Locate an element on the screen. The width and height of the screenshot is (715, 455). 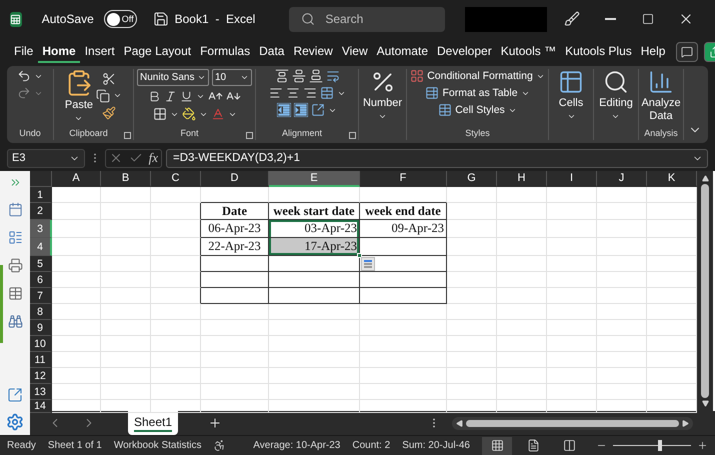
menu-tab: Help is located at coordinates (653, 51).